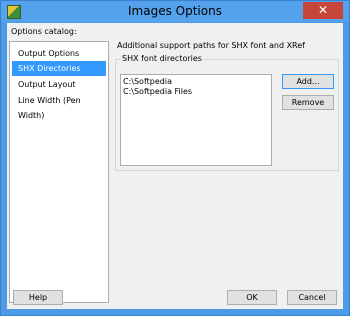  What do you see at coordinates (196, 120) in the screenshot?
I see `directory-list: C:\Softpedia C:\Softpedia Files` at bounding box center [196, 120].